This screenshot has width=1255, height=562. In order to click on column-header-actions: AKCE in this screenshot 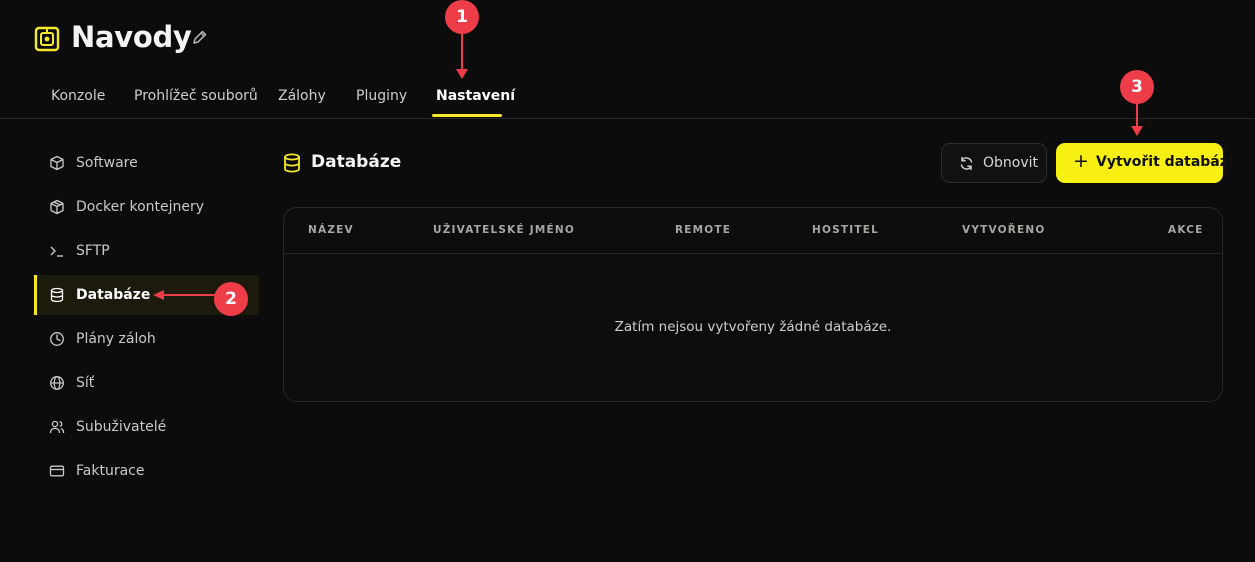, I will do `click(1186, 230)`.